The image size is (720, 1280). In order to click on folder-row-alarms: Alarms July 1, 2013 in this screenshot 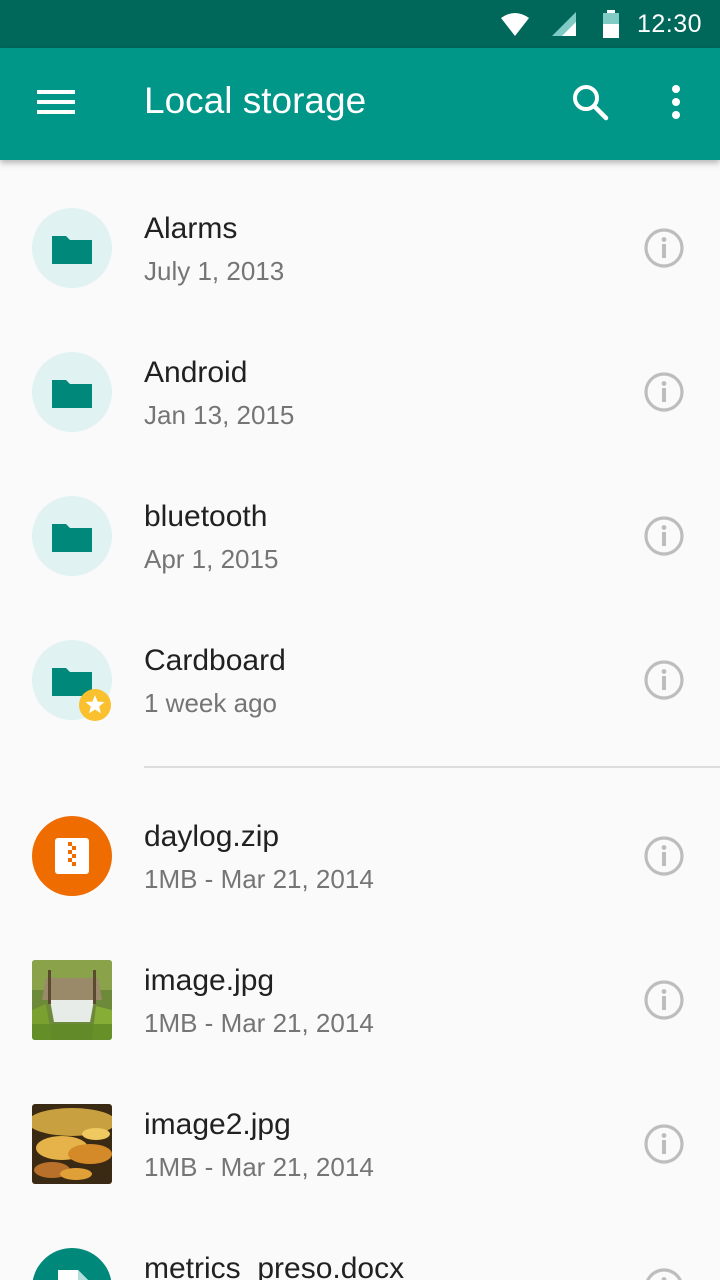, I will do `click(360, 232)`.